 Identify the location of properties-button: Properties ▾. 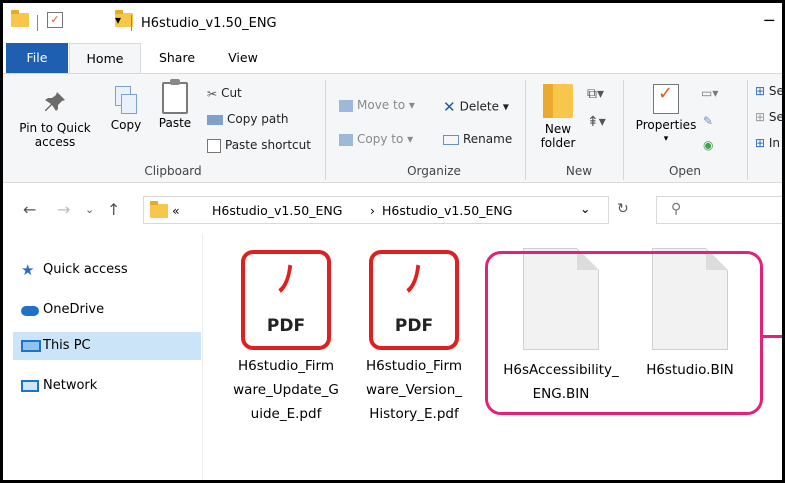
(666, 115).